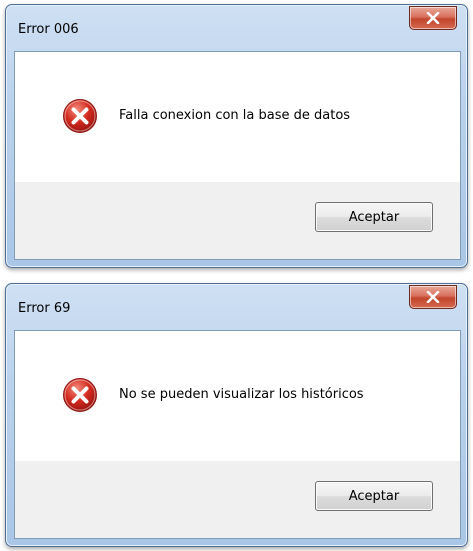 This screenshot has width=473, height=551. What do you see at coordinates (44, 308) in the screenshot?
I see `dialog-title: Error 69` at bounding box center [44, 308].